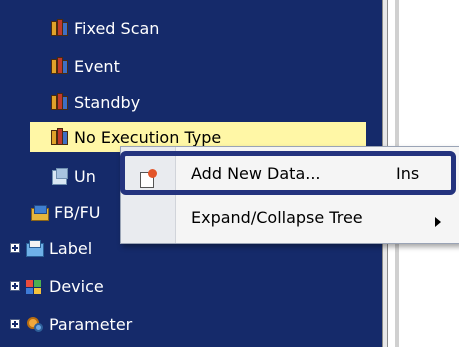 This screenshot has width=459, height=347. I want to click on tree-item-label: No Execution Type, so click(148, 137).